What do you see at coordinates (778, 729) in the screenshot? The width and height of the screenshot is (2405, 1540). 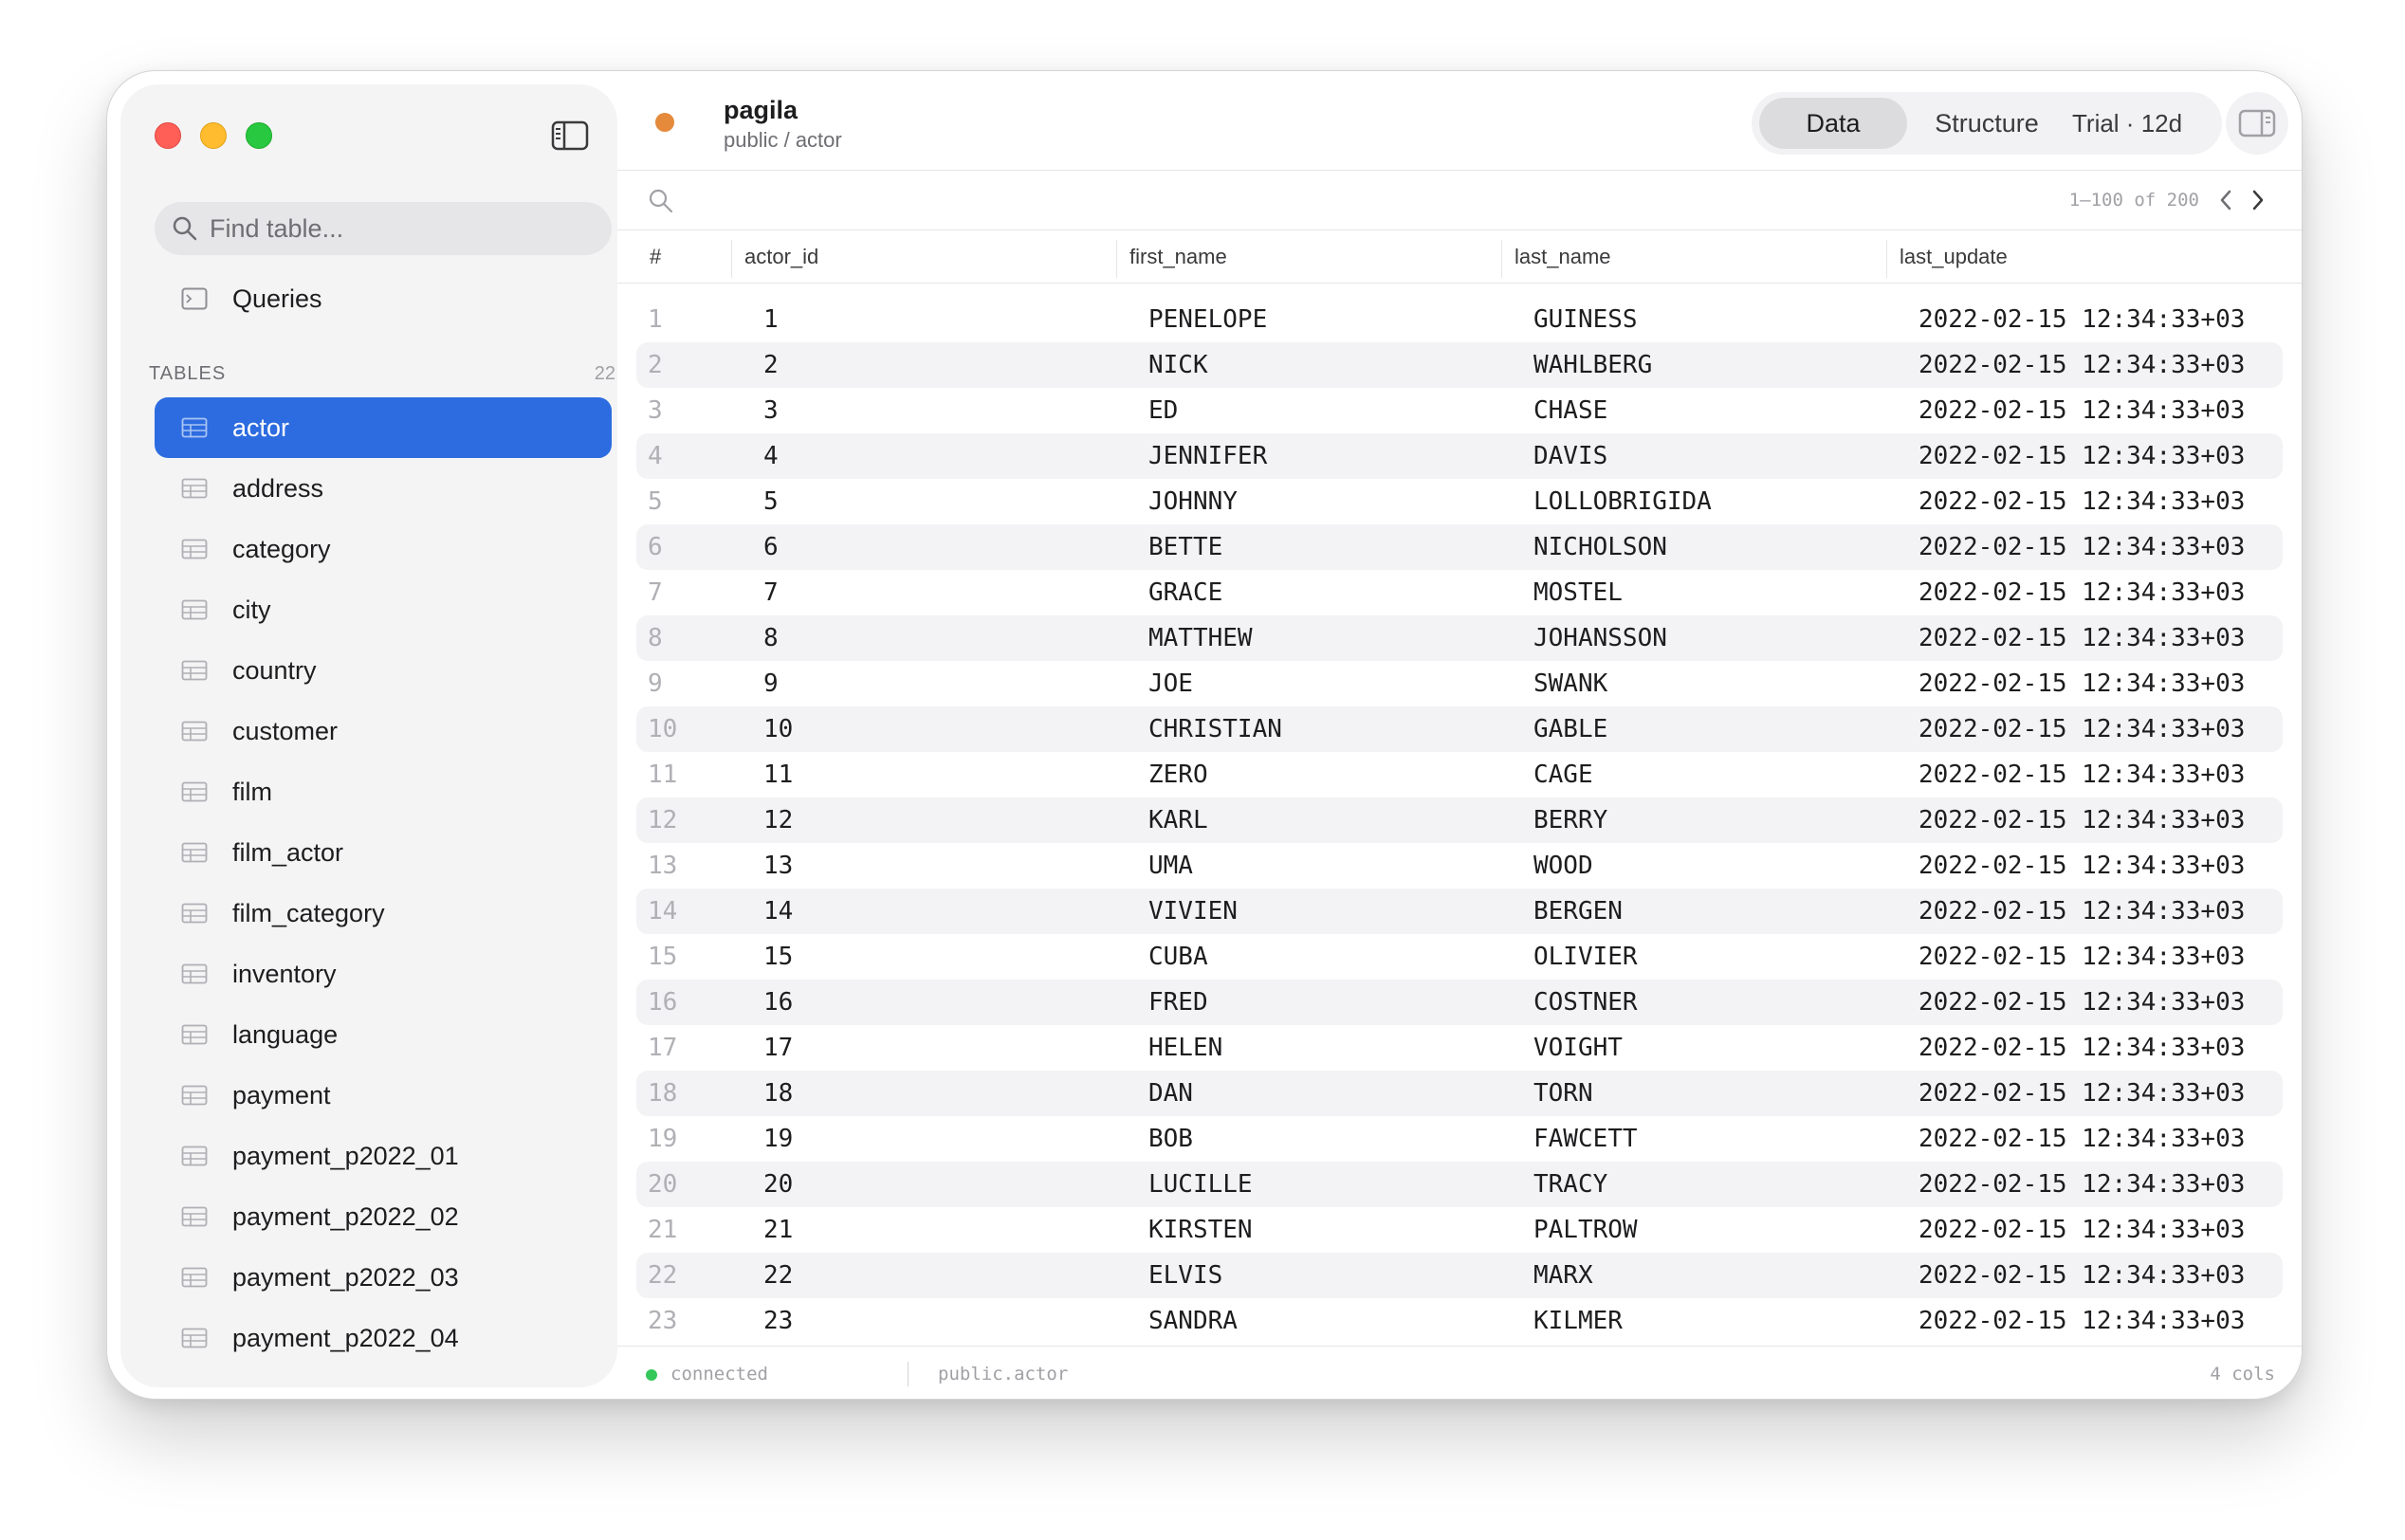 I see `cell-actor-id: 10` at bounding box center [778, 729].